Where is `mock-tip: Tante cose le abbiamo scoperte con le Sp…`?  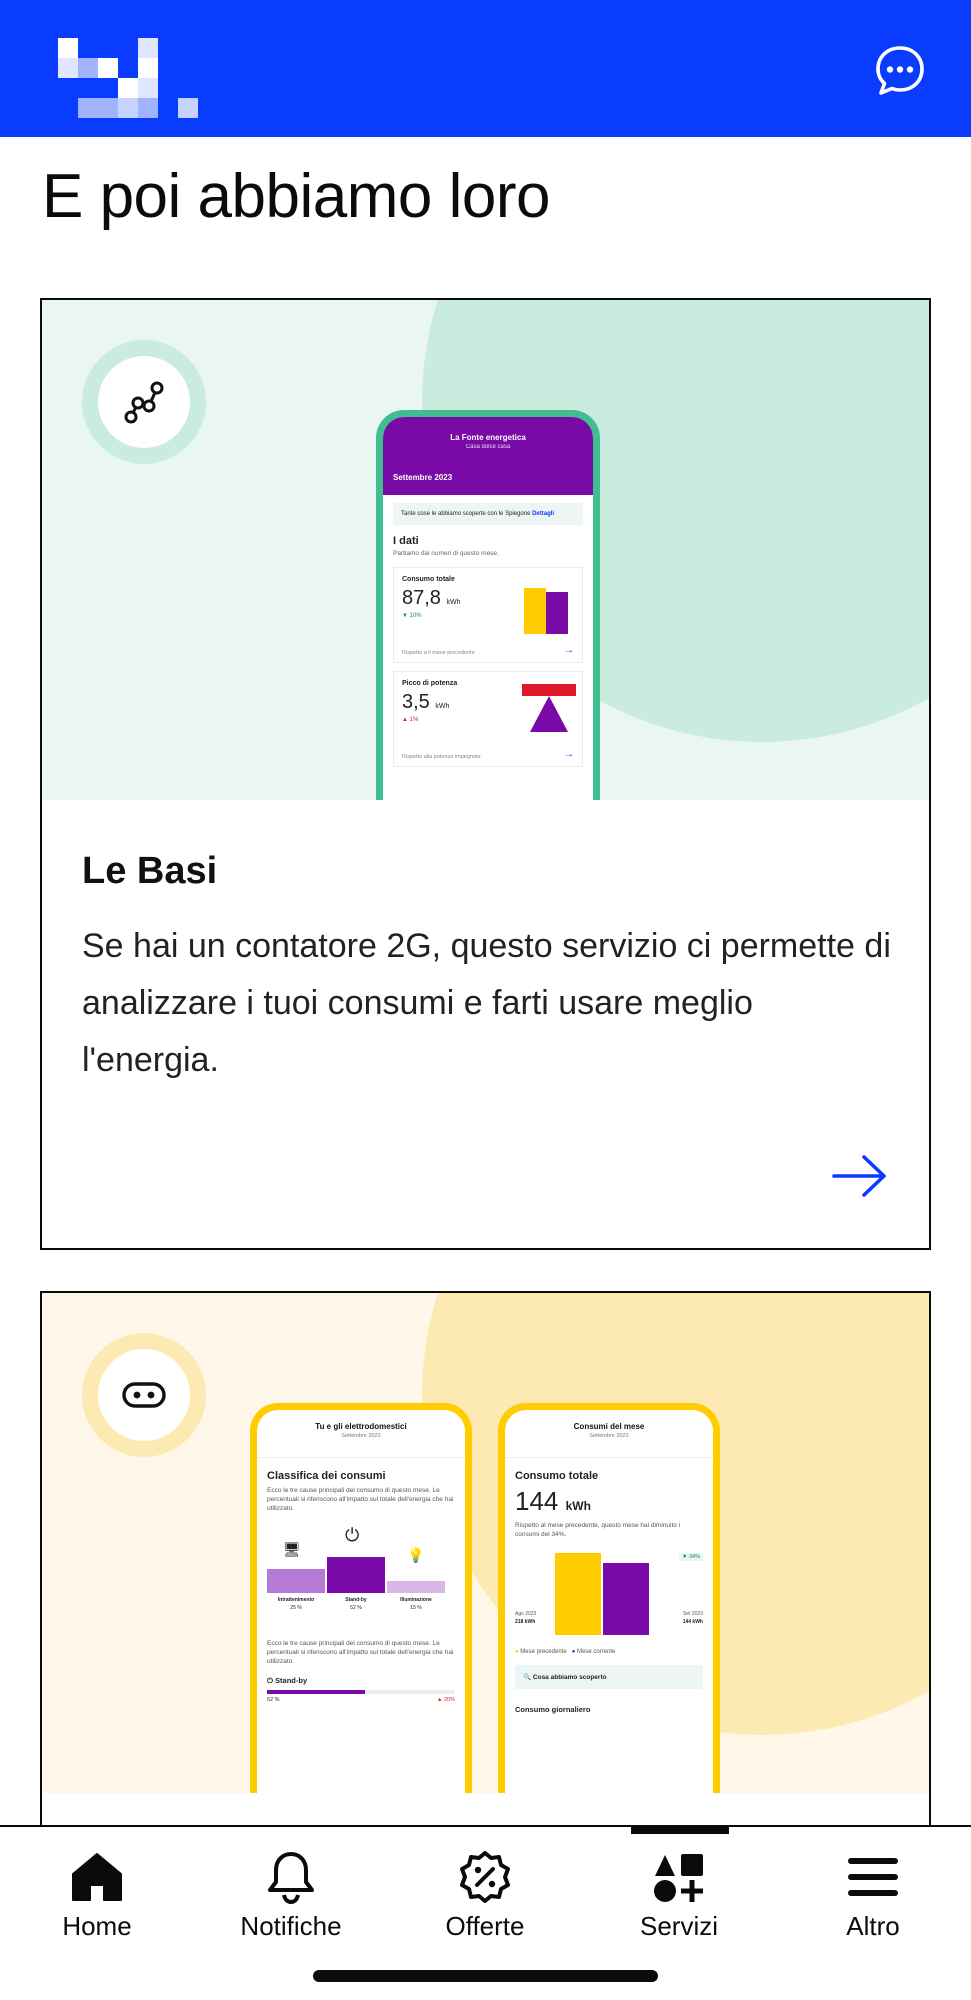
mock-tip: Tante cose le abbiamo scoperte con le Sp… is located at coordinates (488, 514).